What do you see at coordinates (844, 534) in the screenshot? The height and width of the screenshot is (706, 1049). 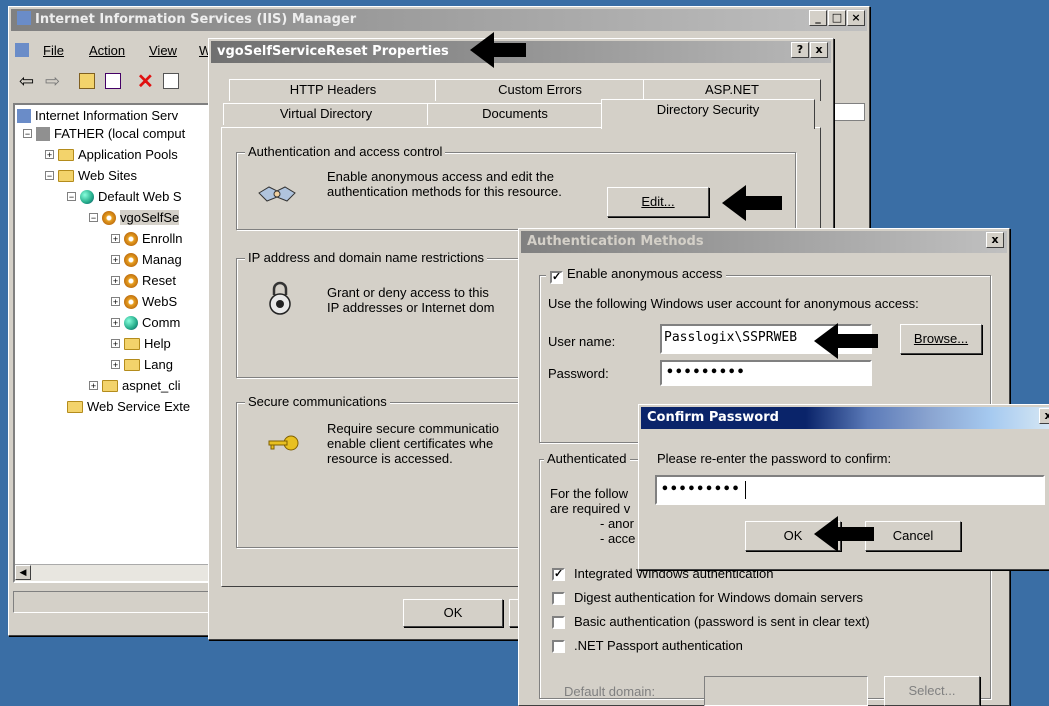 I see `arrow-ok` at bounding box center [844, 534].